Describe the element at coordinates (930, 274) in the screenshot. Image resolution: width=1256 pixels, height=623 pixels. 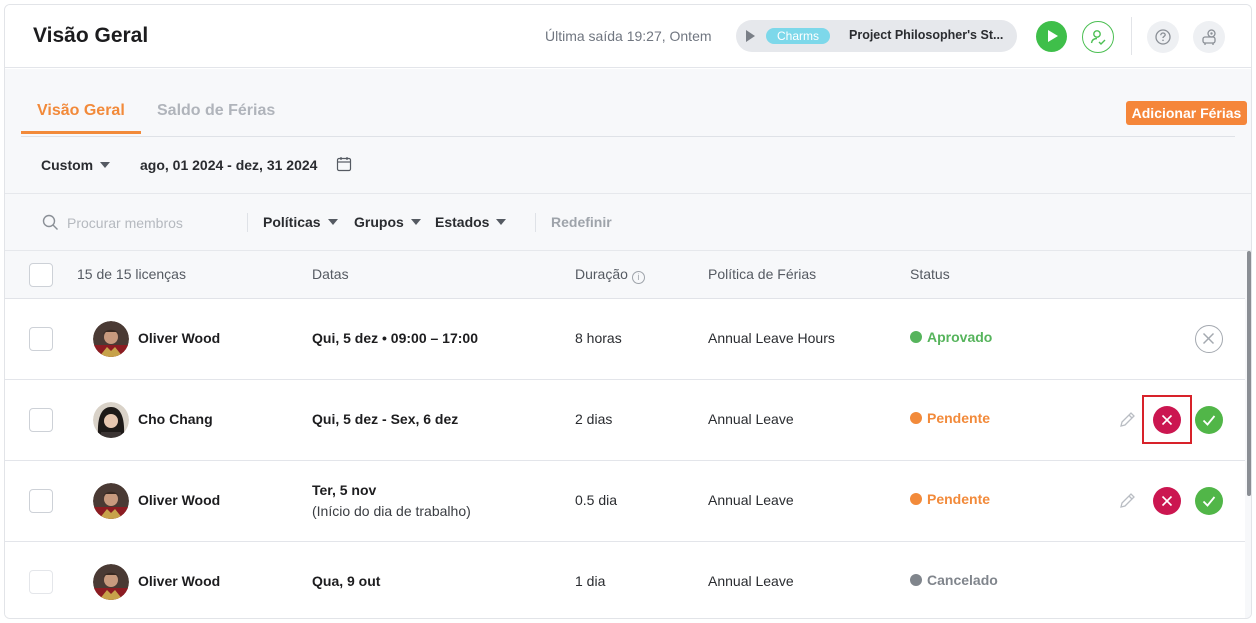
I see `status-header: Status` at that location.